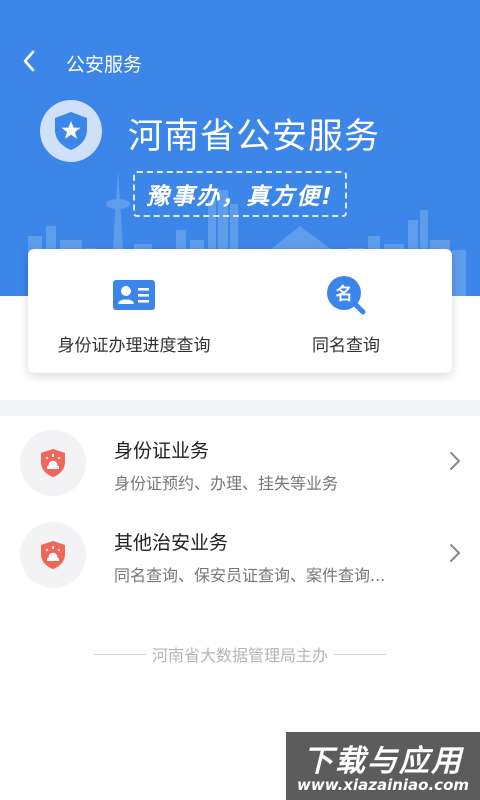 This screenshot has width=480, height=800. Describe the element at coordinates (254, 137) in the screenshot. I see `hero-title: 河南省公安服务` at that location.